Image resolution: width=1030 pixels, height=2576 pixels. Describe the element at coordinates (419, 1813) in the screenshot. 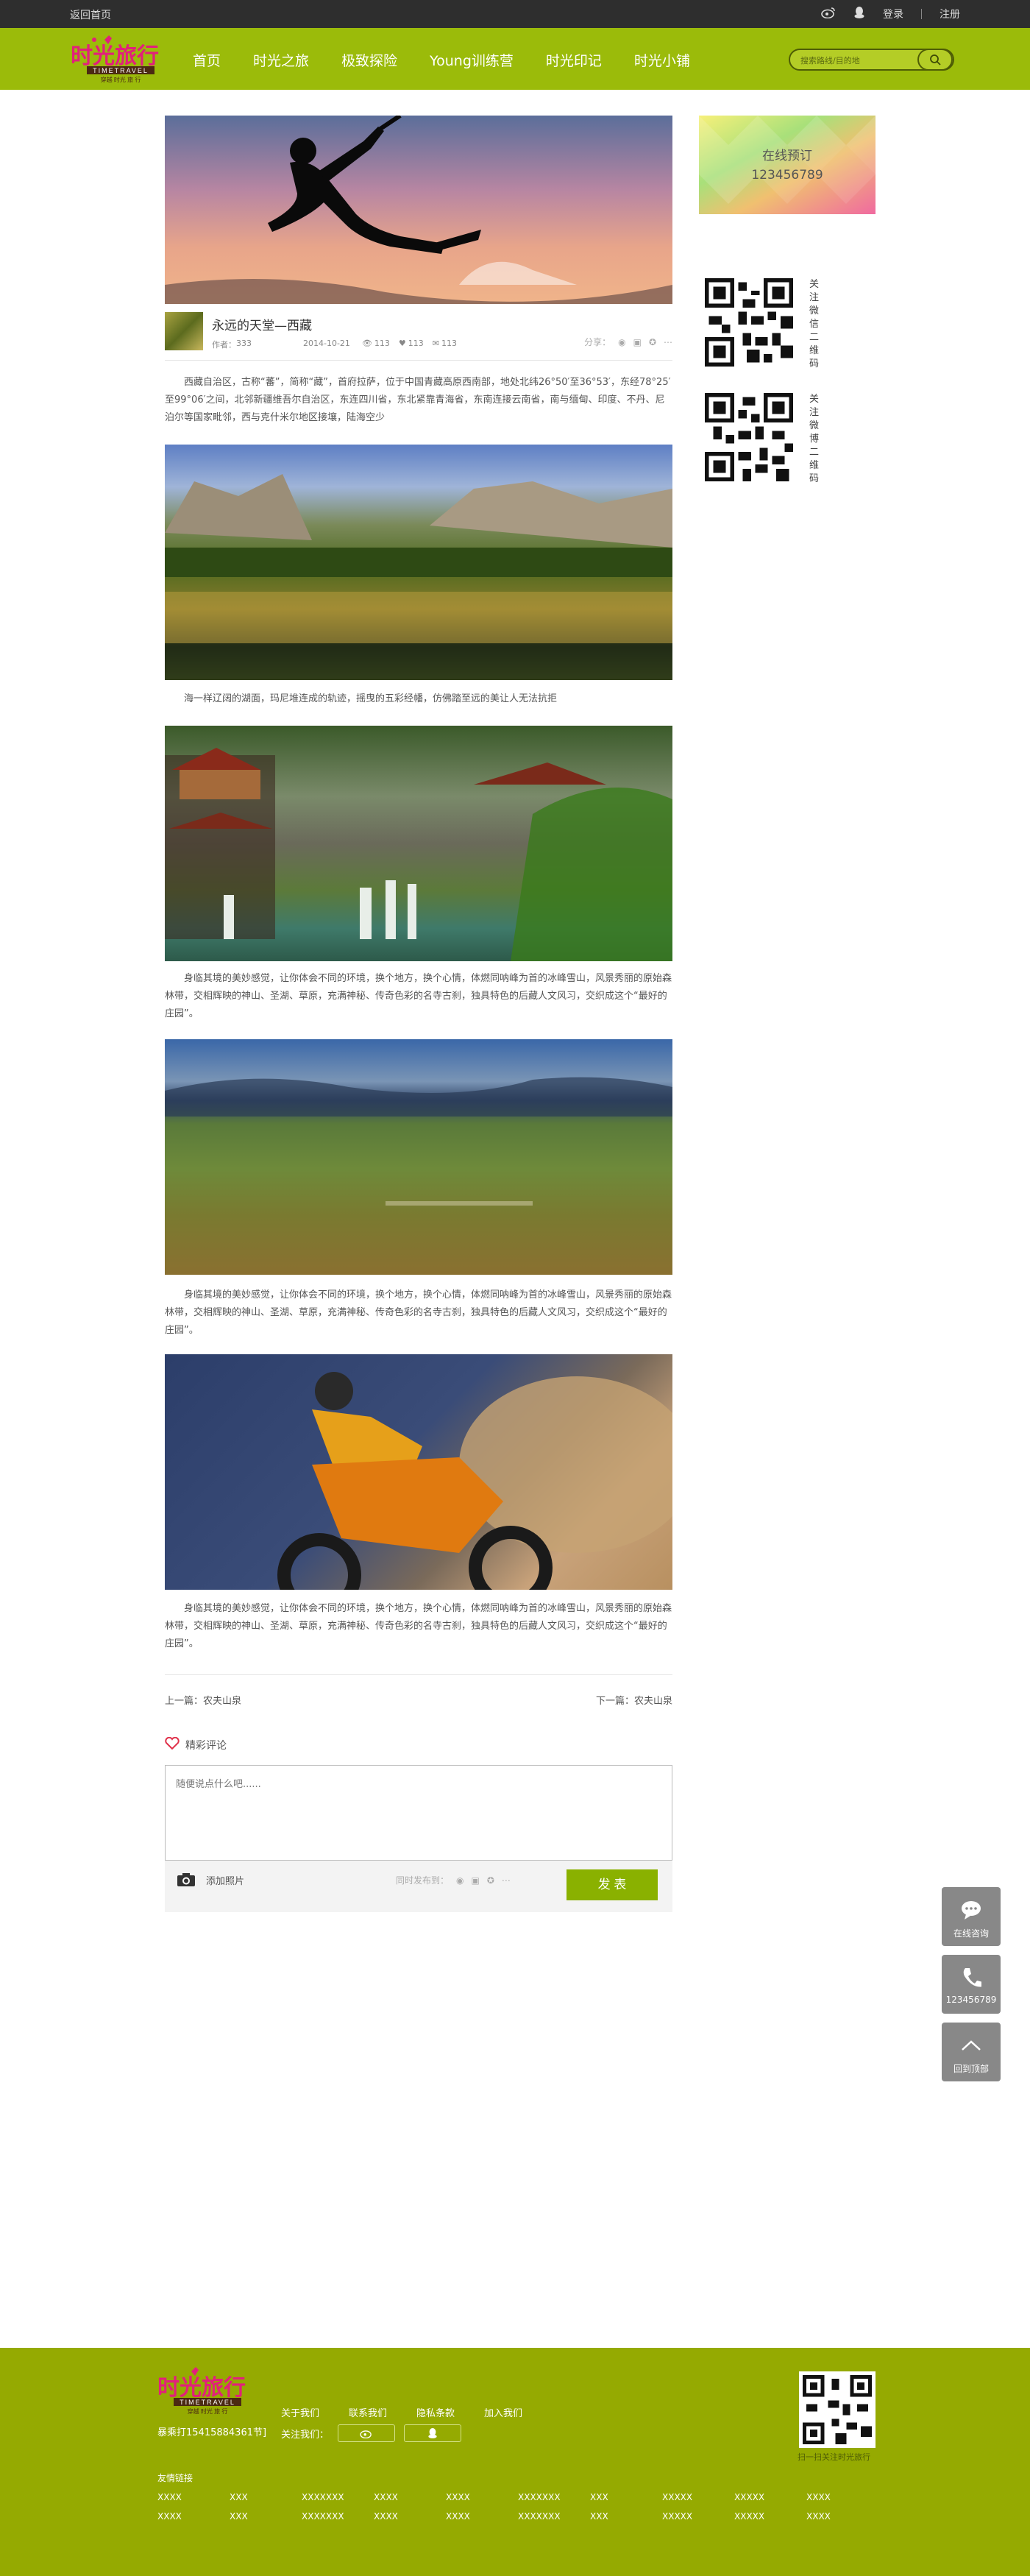

I see `comment-input` at that location.